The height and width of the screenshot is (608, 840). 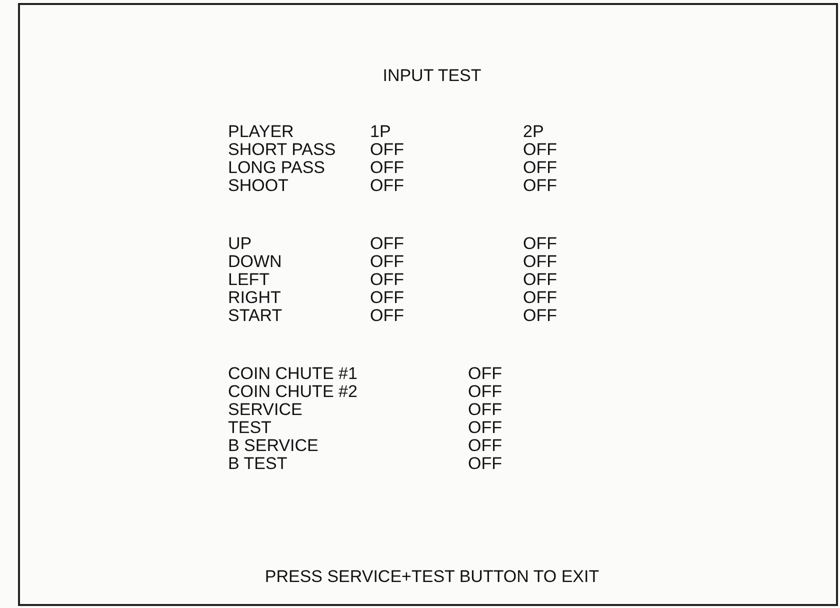 What do you see at coordinates (261, 132) in the screenshot?
I see `column-header: PLAYER` at bounding box center [261, 132].